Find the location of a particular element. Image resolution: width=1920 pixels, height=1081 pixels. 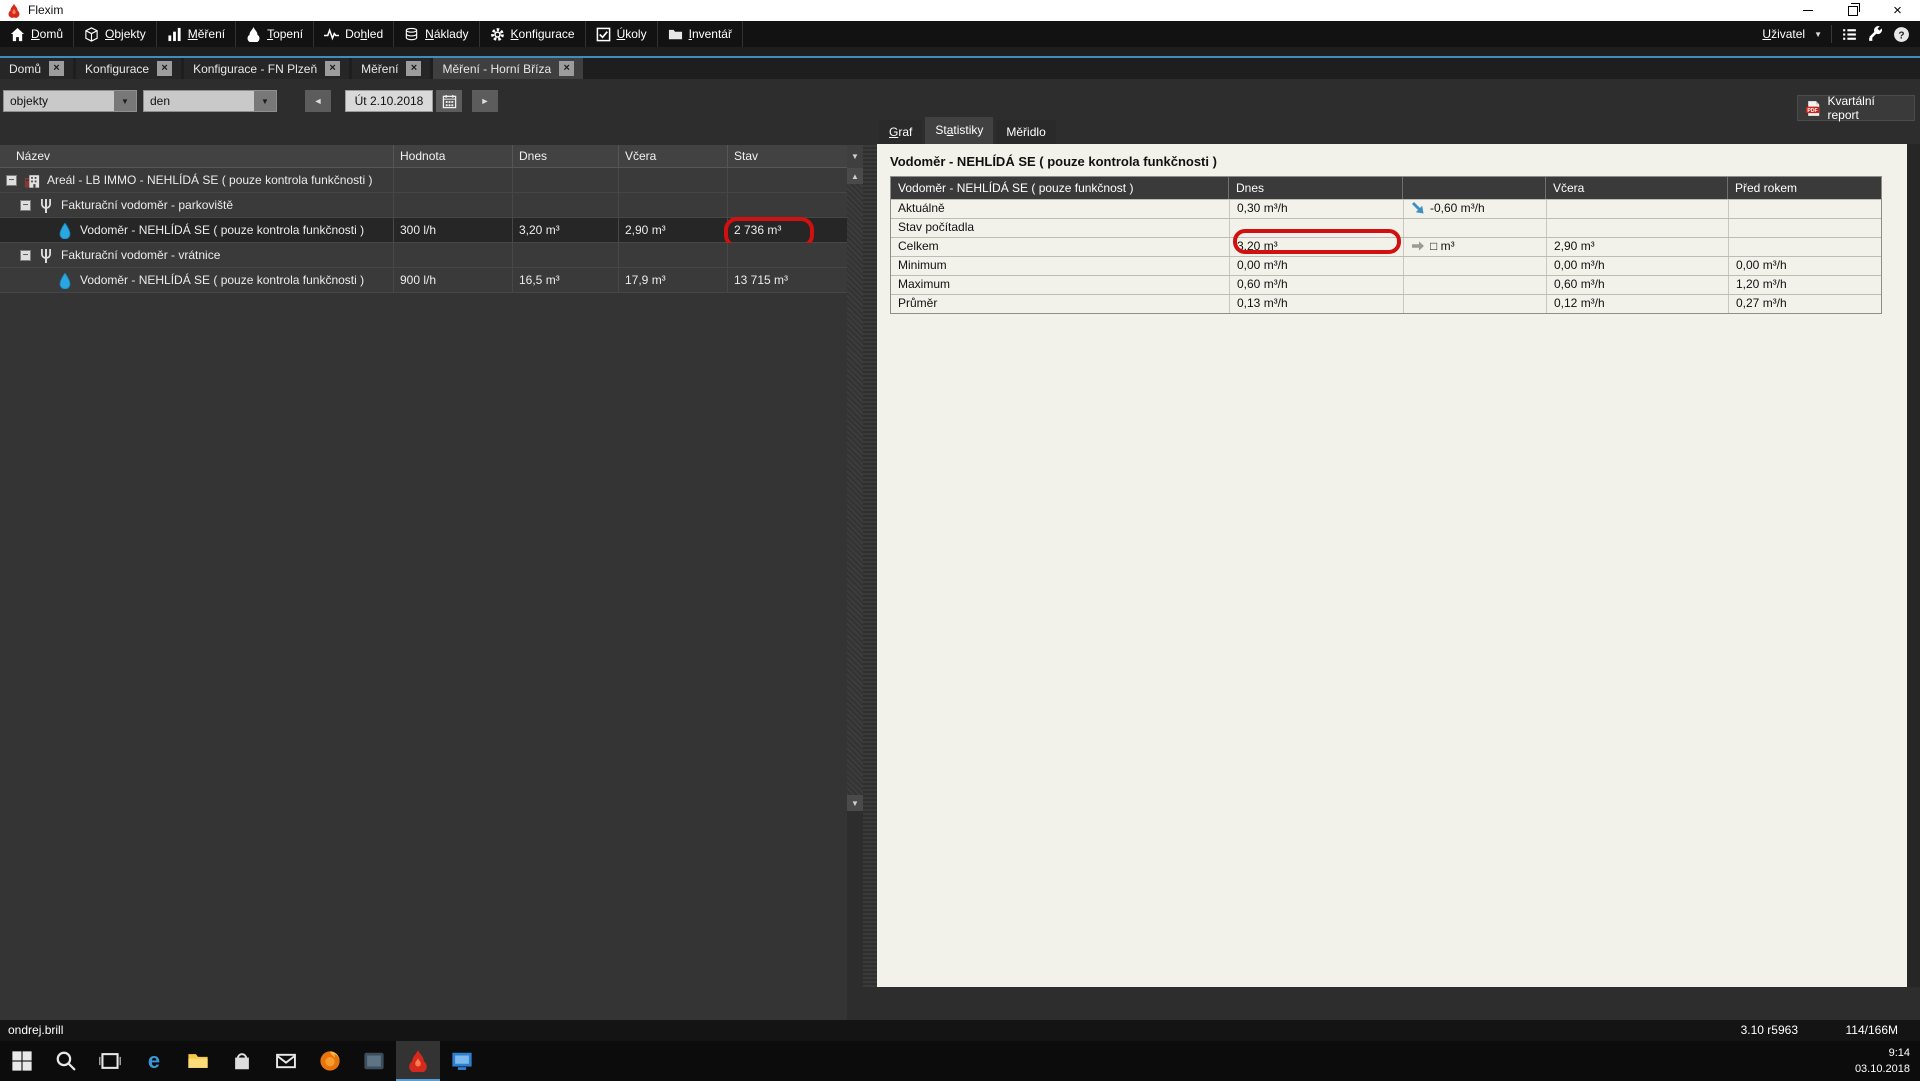

column-header-stav: Stav is located at coordinates (787, 156).